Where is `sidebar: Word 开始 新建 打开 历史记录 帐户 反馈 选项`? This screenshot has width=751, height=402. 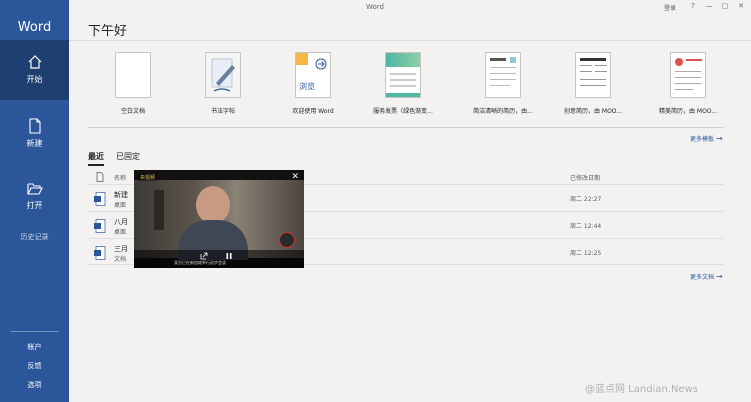
sidebar: Word 开始 新建 打开 历史记录 帐户 反馈 选项 is located at coordinates (34, 201).